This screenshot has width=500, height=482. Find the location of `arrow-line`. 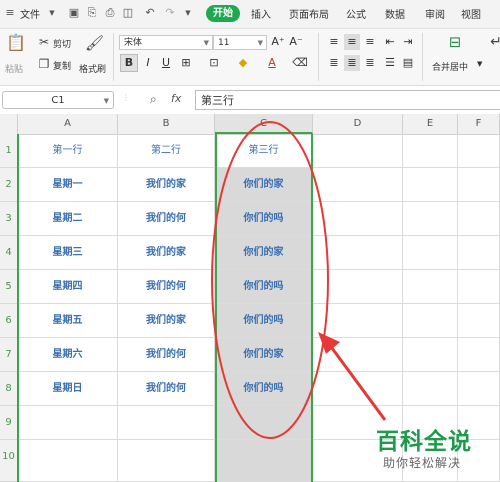

arrow-line is located at coordinates (355, 380).